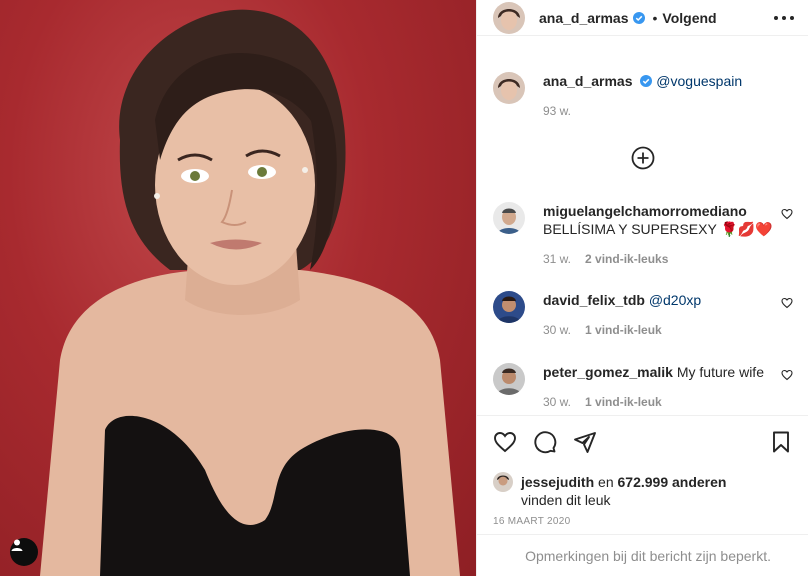  Describe the element at coordinates (557, 259) in the screenshot. I see `comment-time: 31 w.` at that location.